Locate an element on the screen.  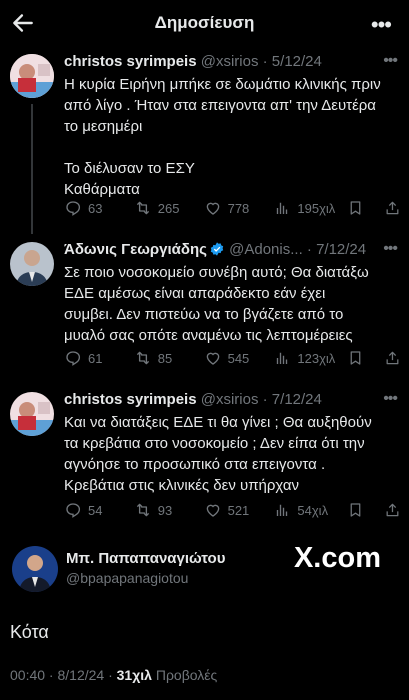
views-button: 123χιλ is located at coordinates (309, 358).